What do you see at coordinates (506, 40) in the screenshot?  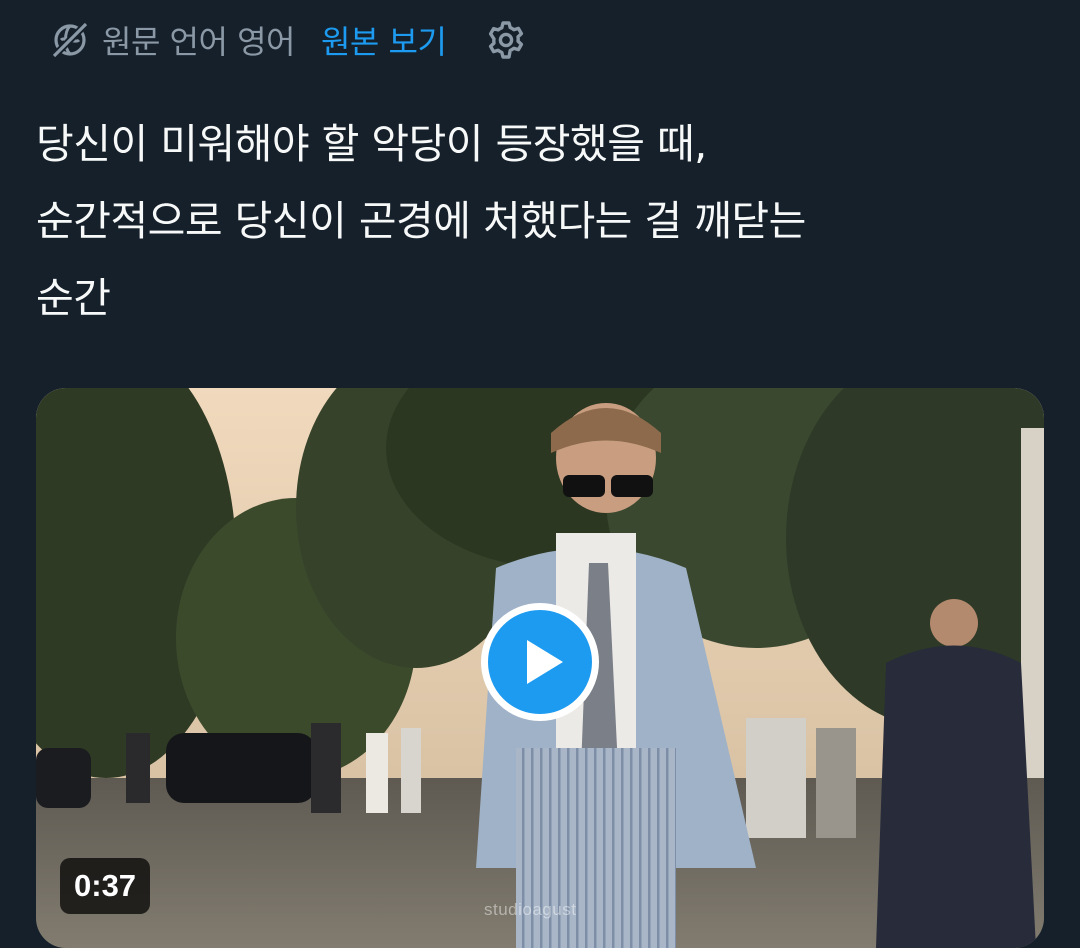 I see `gear-icon` at bounding box center [506, 40].